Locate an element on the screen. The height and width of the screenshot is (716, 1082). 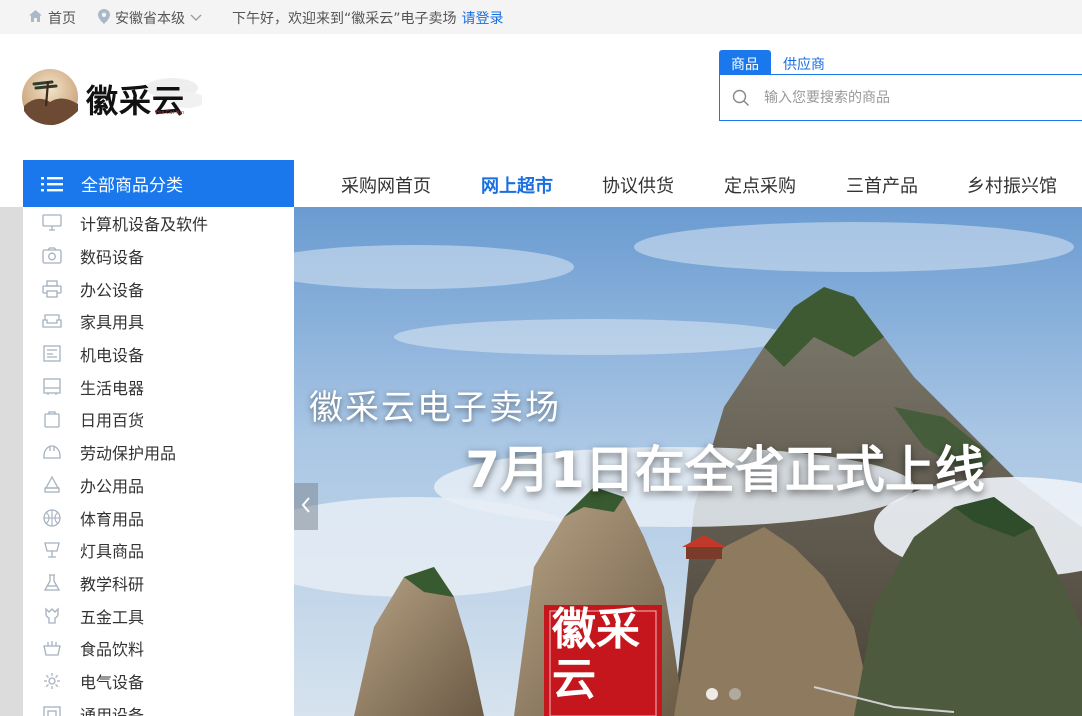
home-label: 首页 is located at coordinates (62, 19).